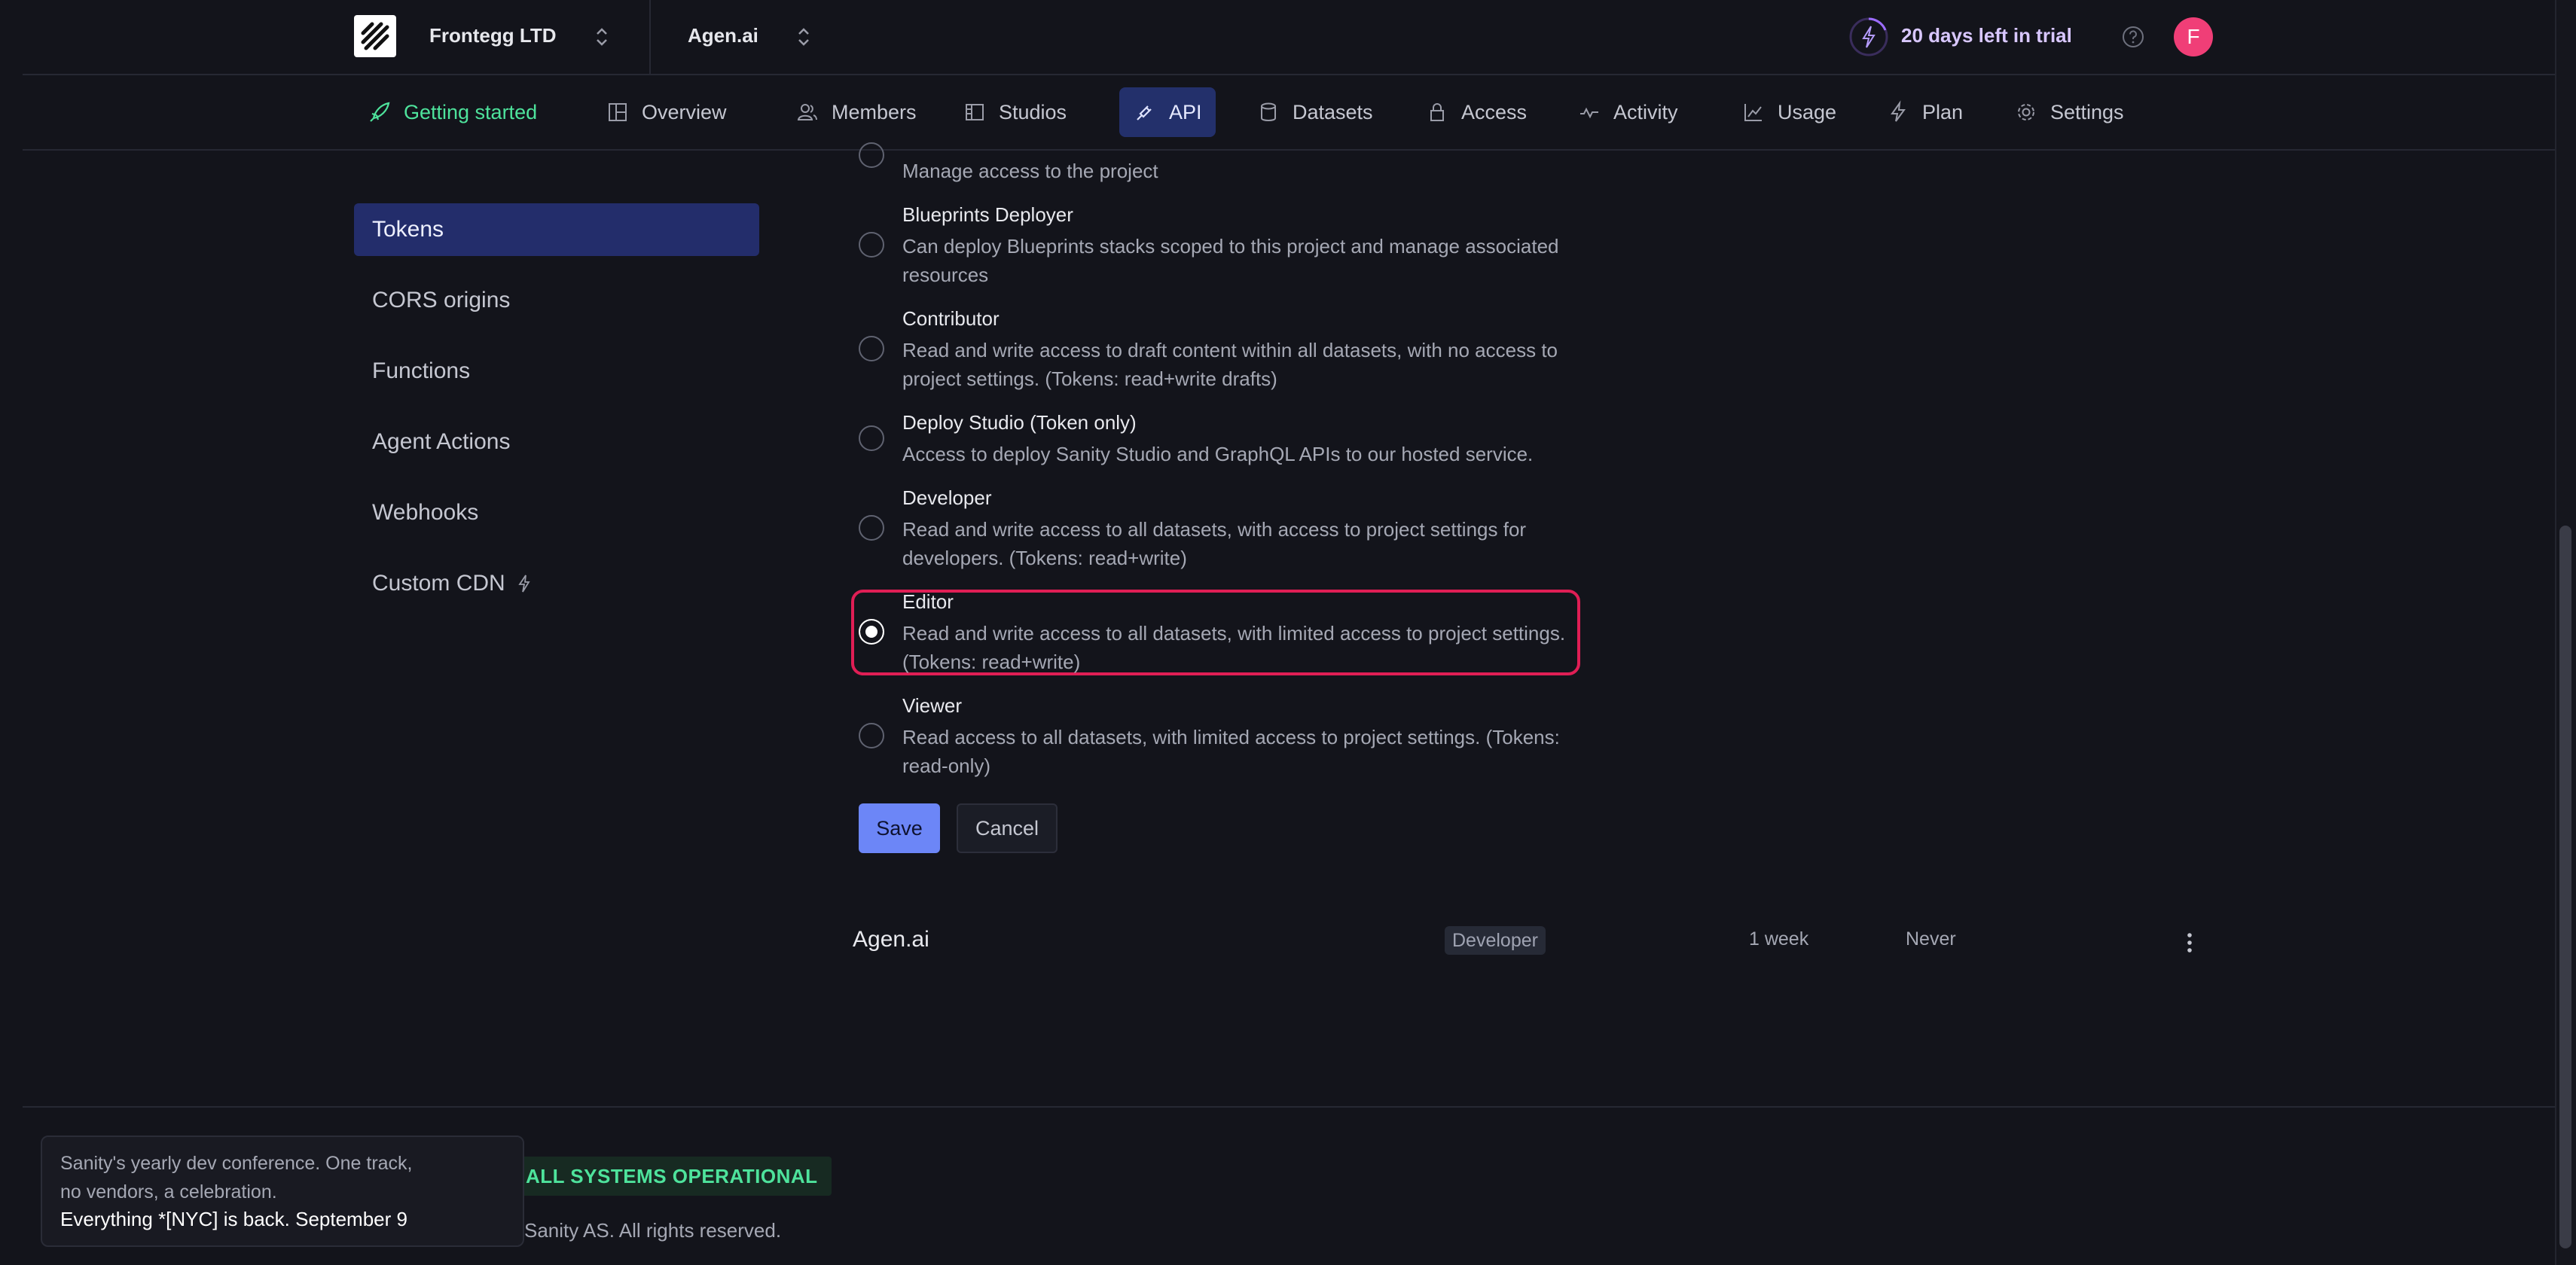 This screenshot has height=1265, width=2576. What do you see at coordinates (471, 111) in the screenshot?
I see `tab-label: Getting started` at bounding box center [471, 111].